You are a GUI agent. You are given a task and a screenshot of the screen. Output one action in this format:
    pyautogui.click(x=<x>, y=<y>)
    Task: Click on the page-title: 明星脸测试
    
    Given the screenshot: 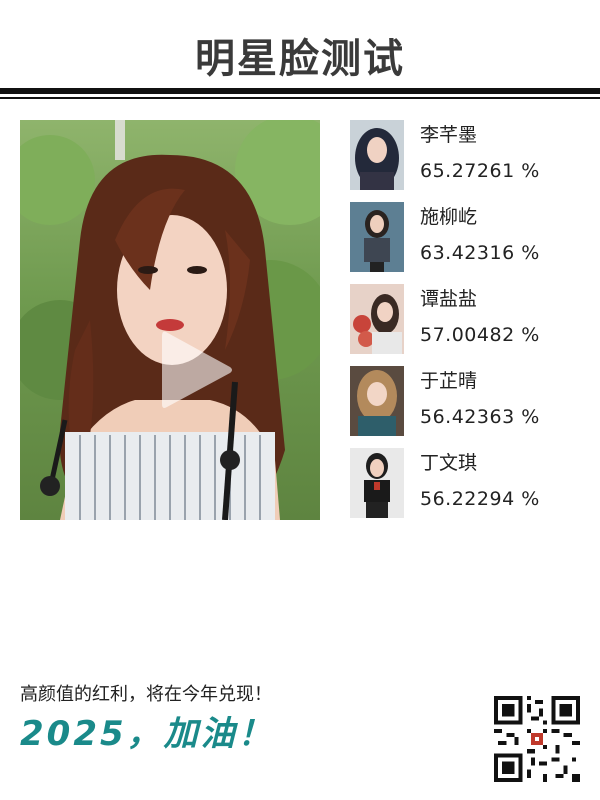 What is the action you would take?
    pyautogui.click(x=300, y=59)
    